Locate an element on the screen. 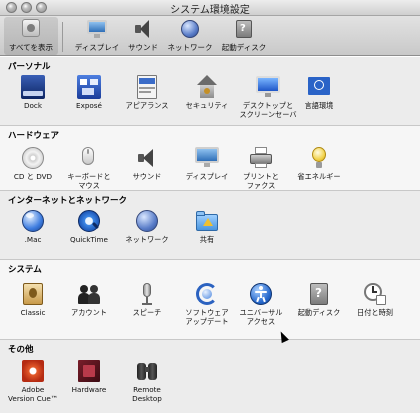 This screenshot has width=420, height=413. pref-accounts: アカウント is located at coordinates (89, 299).